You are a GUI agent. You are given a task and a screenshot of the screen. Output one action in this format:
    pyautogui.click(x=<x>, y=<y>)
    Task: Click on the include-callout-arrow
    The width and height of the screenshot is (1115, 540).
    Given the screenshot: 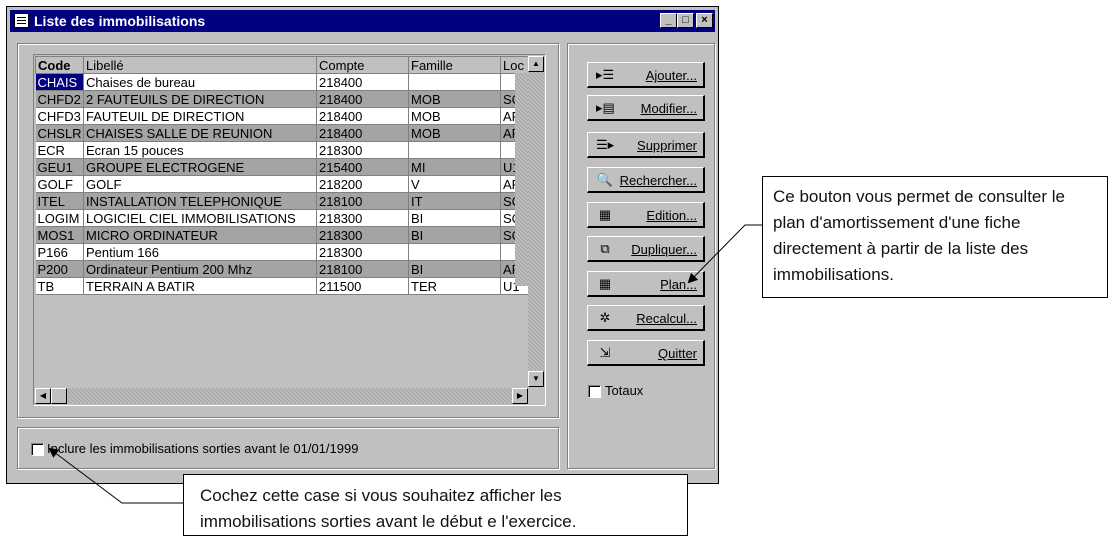 What is the action you would take?
    pyautogui.click(x=115, y=475)
    